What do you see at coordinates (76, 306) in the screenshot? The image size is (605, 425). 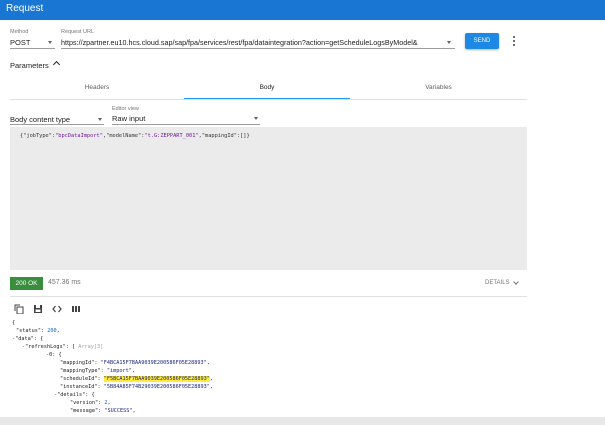 I see `table-view-icon` at bounding box center [76, 306].